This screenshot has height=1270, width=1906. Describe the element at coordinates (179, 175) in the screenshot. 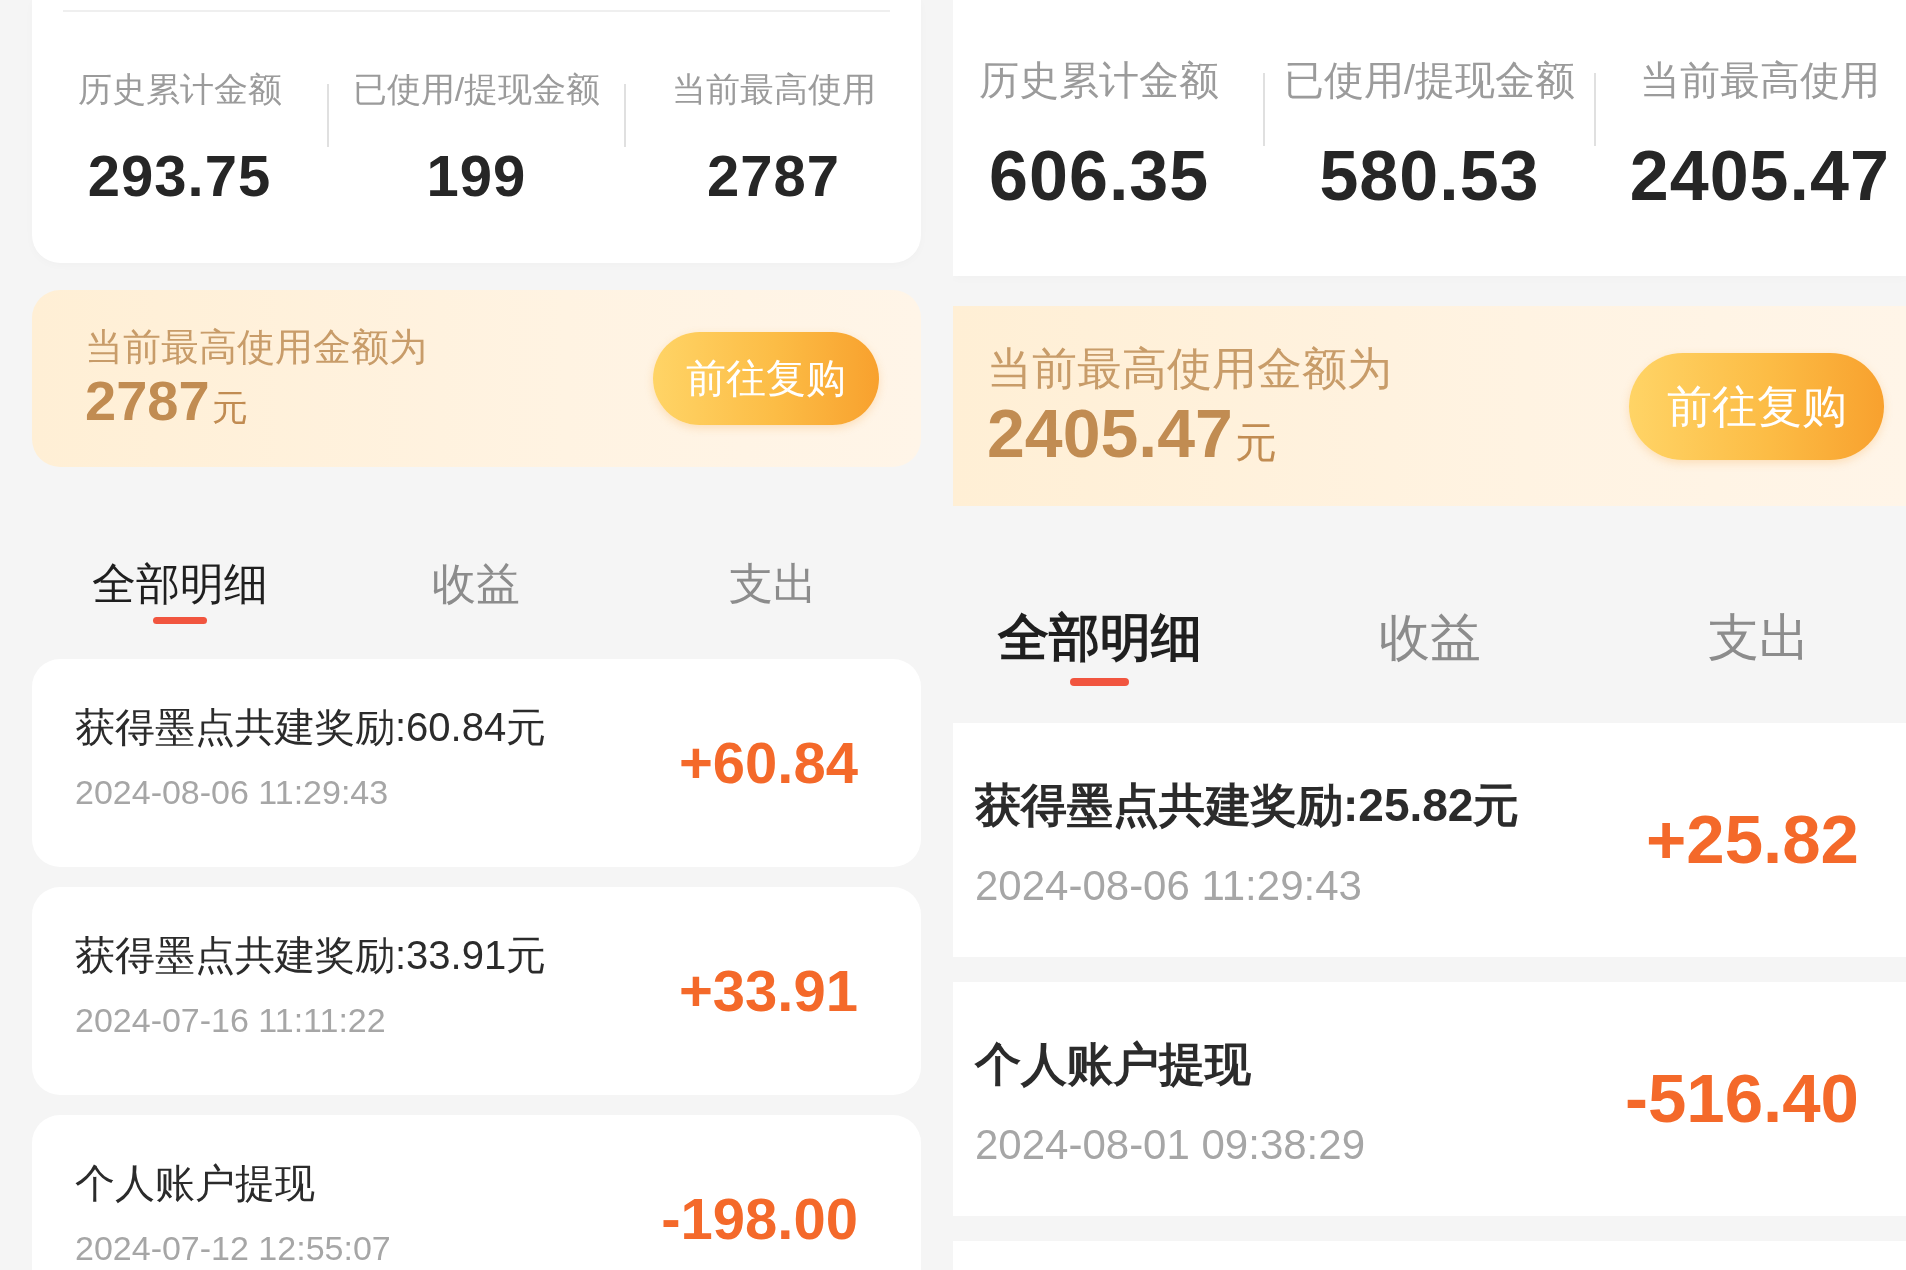

I see `stat-value: 293.75` at that location.